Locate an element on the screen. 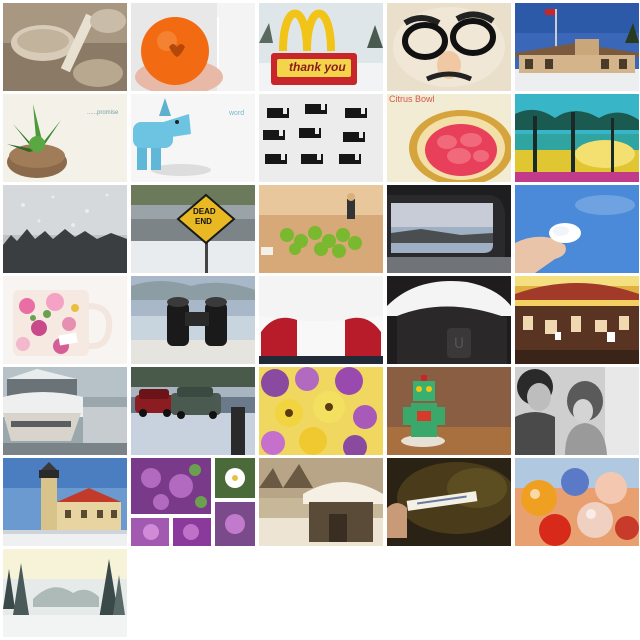 Image resolution: width=640 pixels, height=640 pixels. photo-dead-end-sign: DEAD END is located at coordinates (193, 229).